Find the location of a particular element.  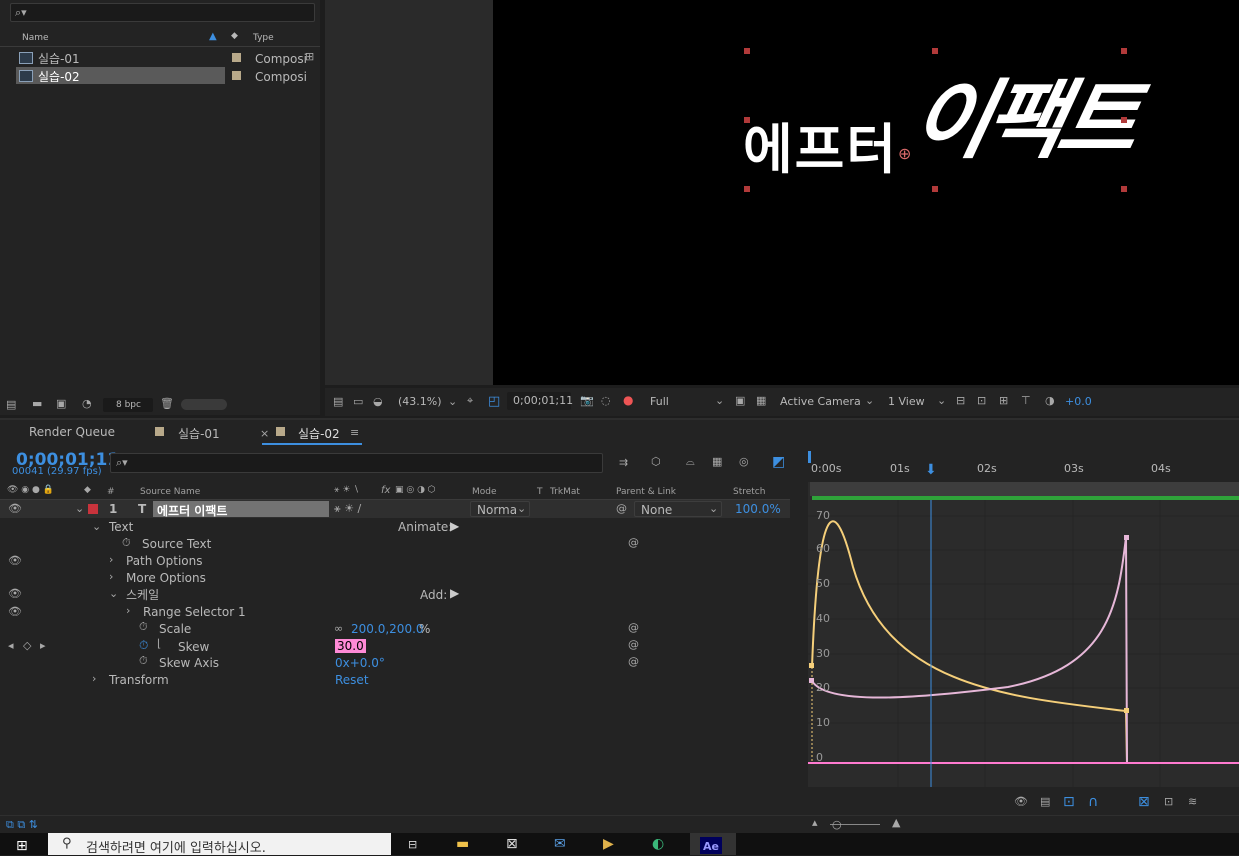

graph-icon: ⌊ is located at coordinates (159, 643).